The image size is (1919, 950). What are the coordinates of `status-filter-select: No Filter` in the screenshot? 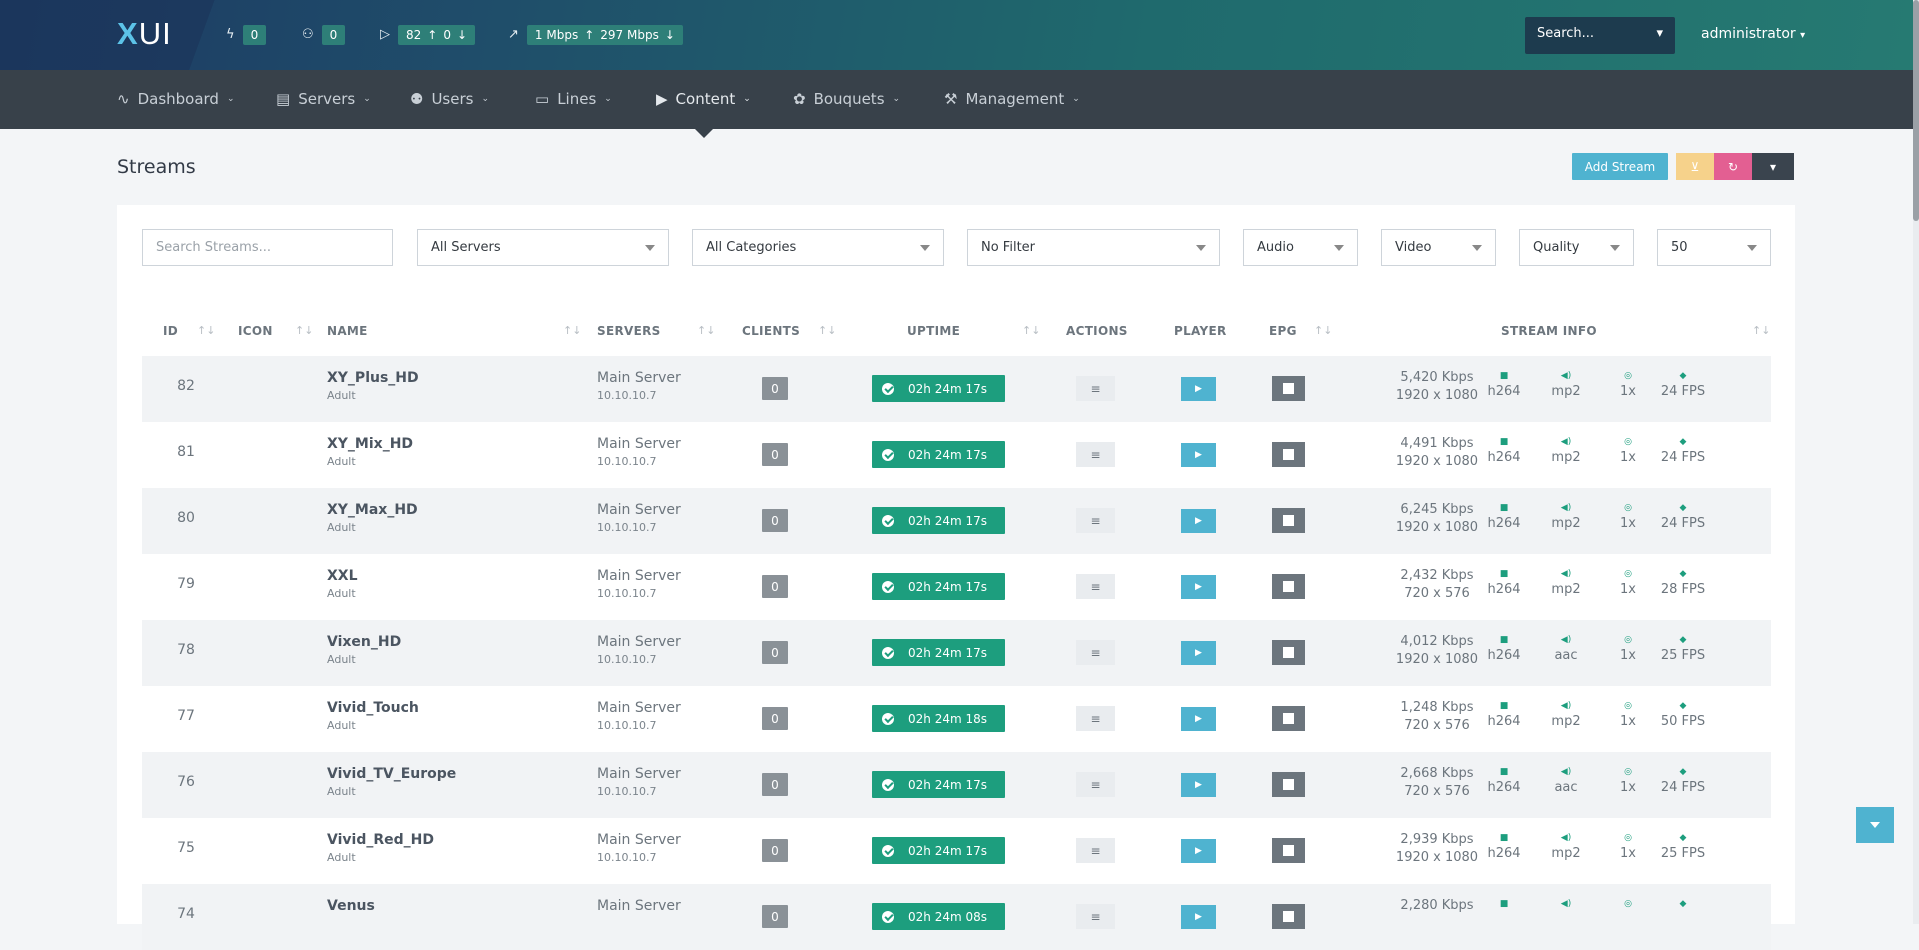 It's located at (1093, 247).